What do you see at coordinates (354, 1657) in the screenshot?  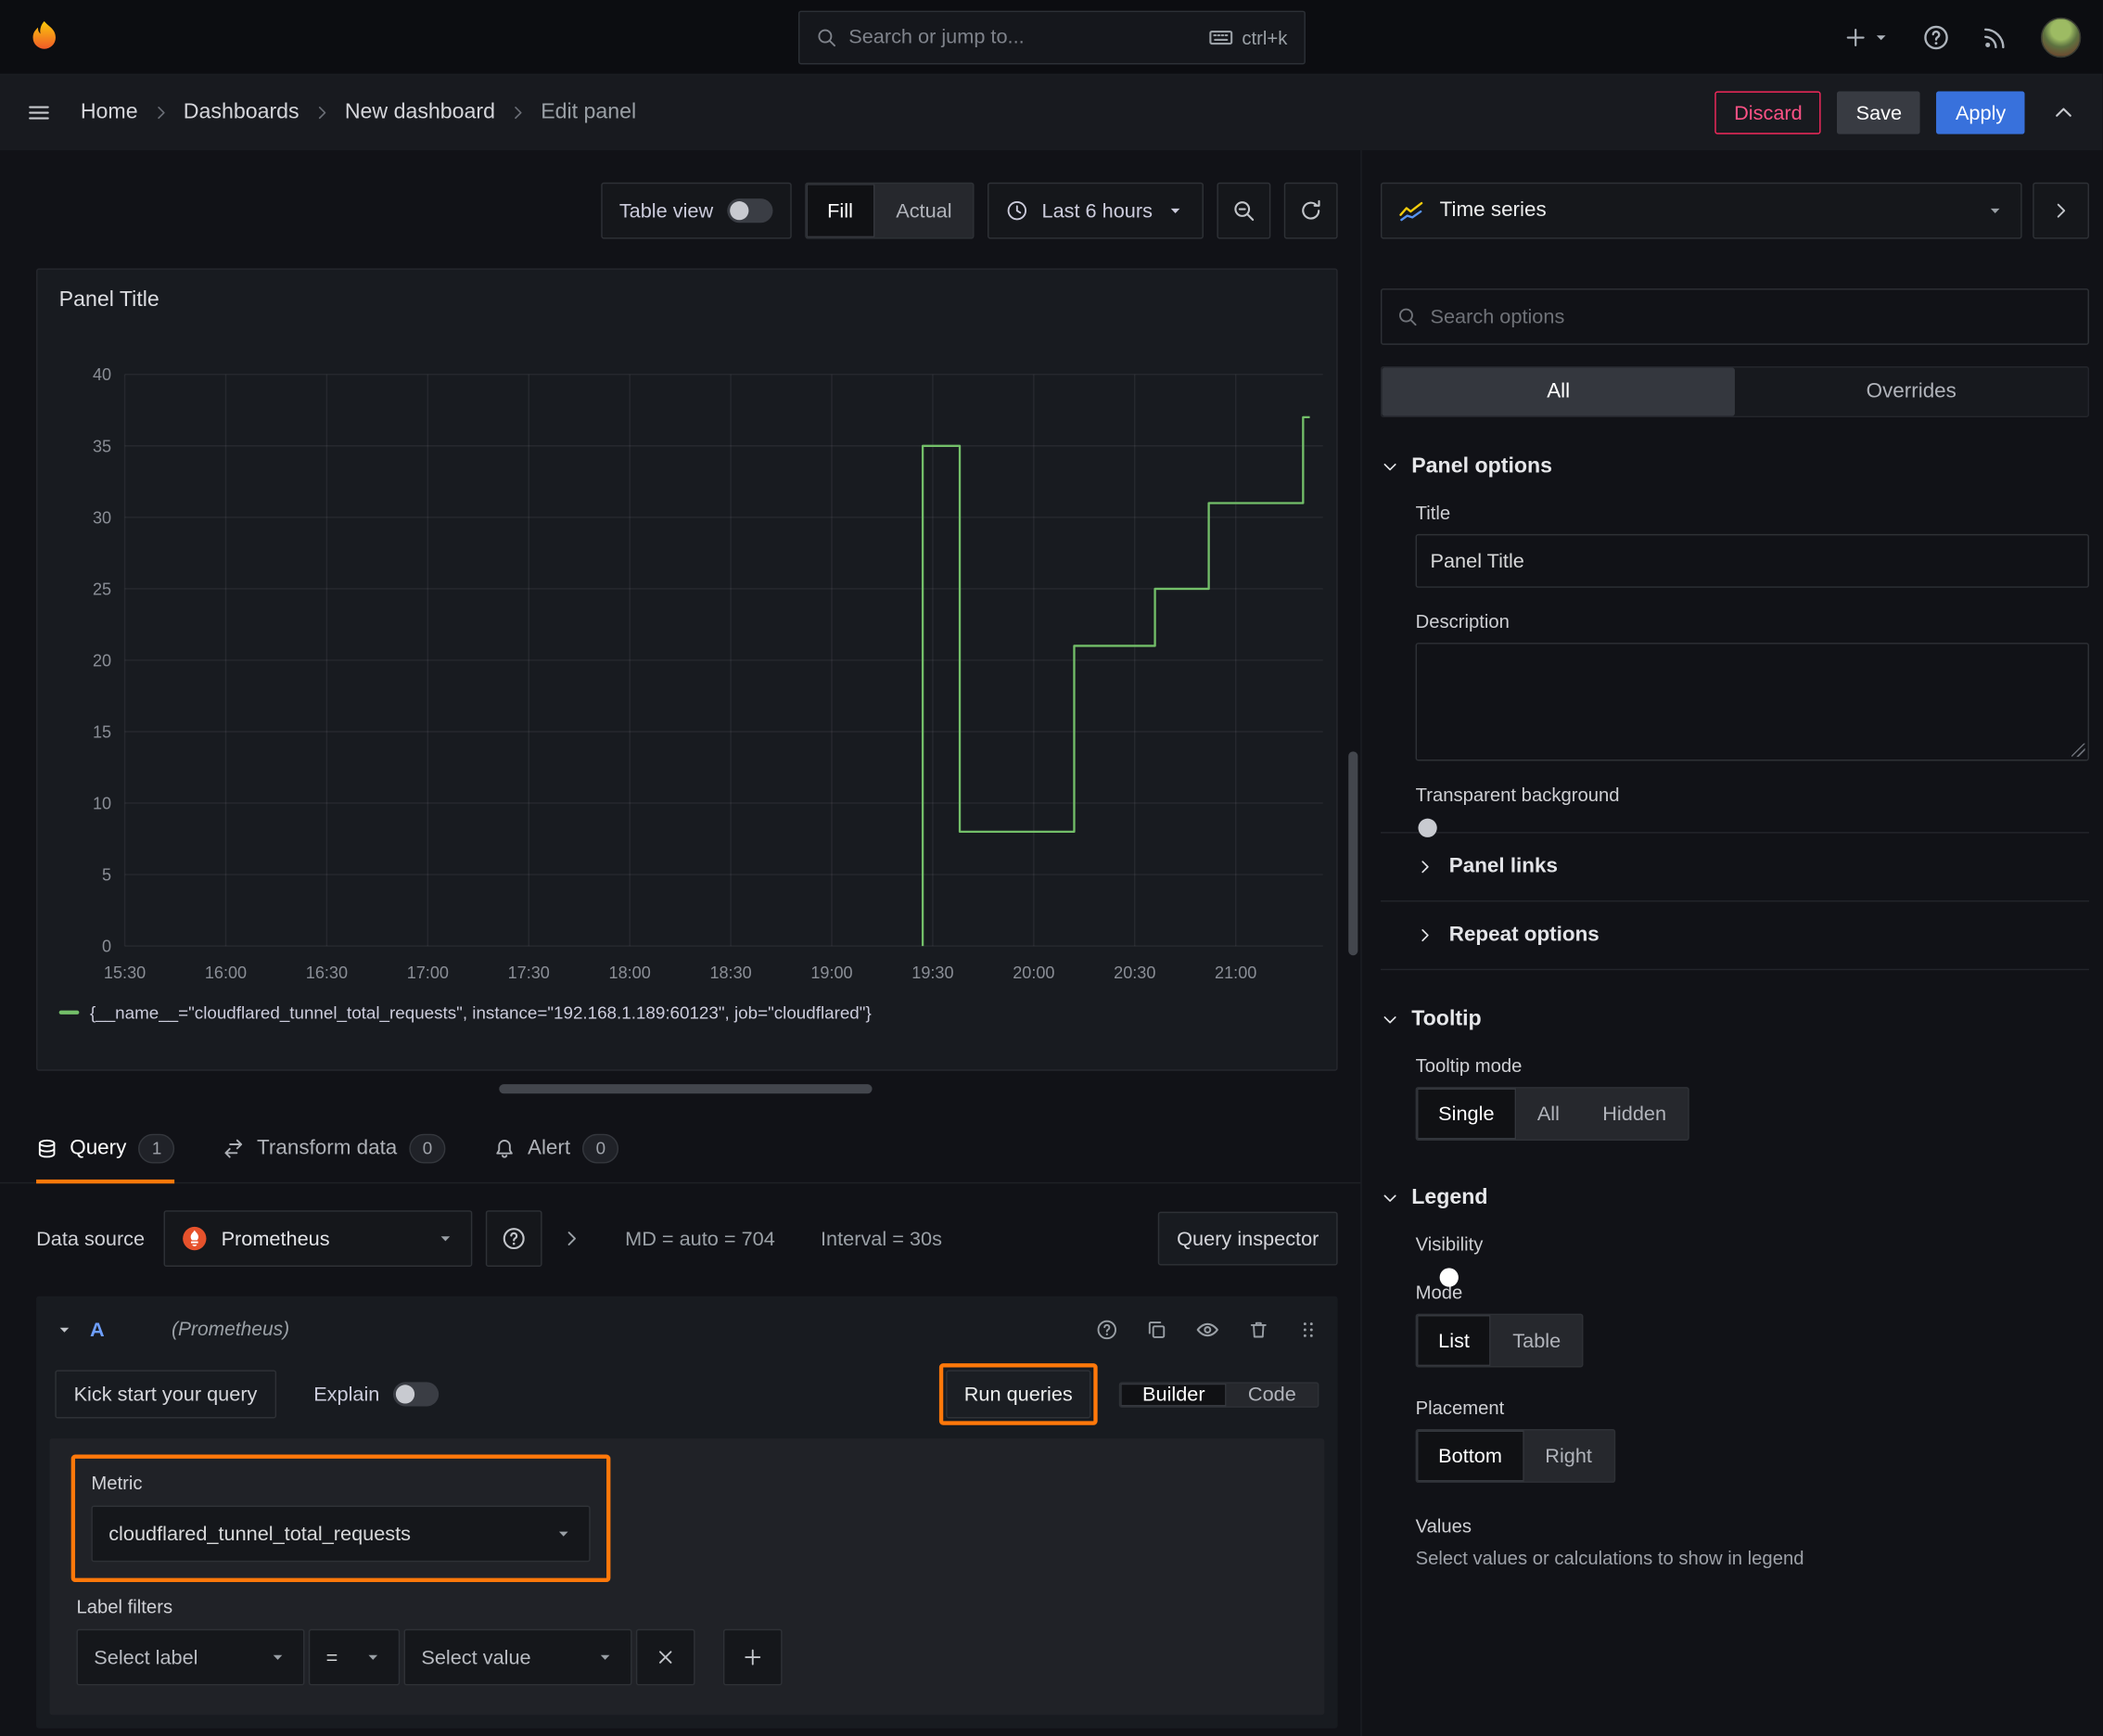 I see `operator-dropdown: =` at bounding box center [354, 1657].